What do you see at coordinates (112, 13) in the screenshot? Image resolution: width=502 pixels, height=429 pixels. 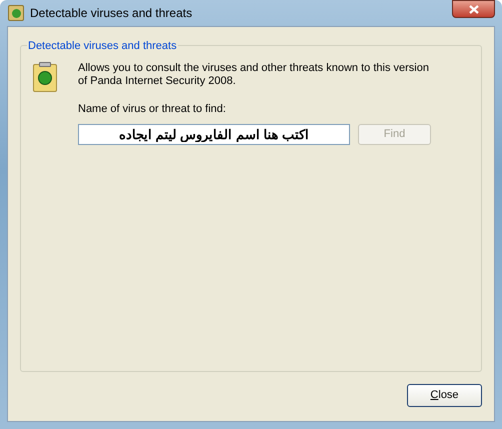 I see `window-title: Detectable viruses and threats` at bounding box center [112, 13].